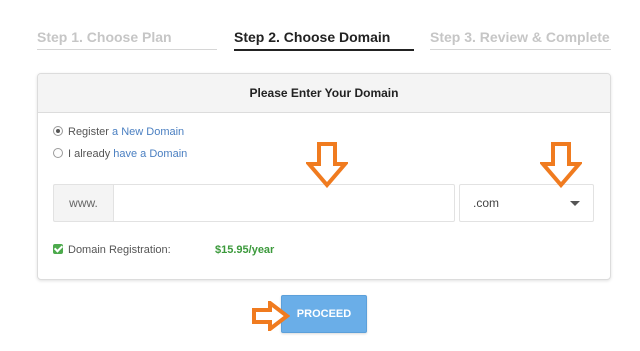 Image resolution: width=640 pixels, height=351 pixels. Describe the element at coordinates (58, 153) in the screenshot. I see `radio-existing` at that location.